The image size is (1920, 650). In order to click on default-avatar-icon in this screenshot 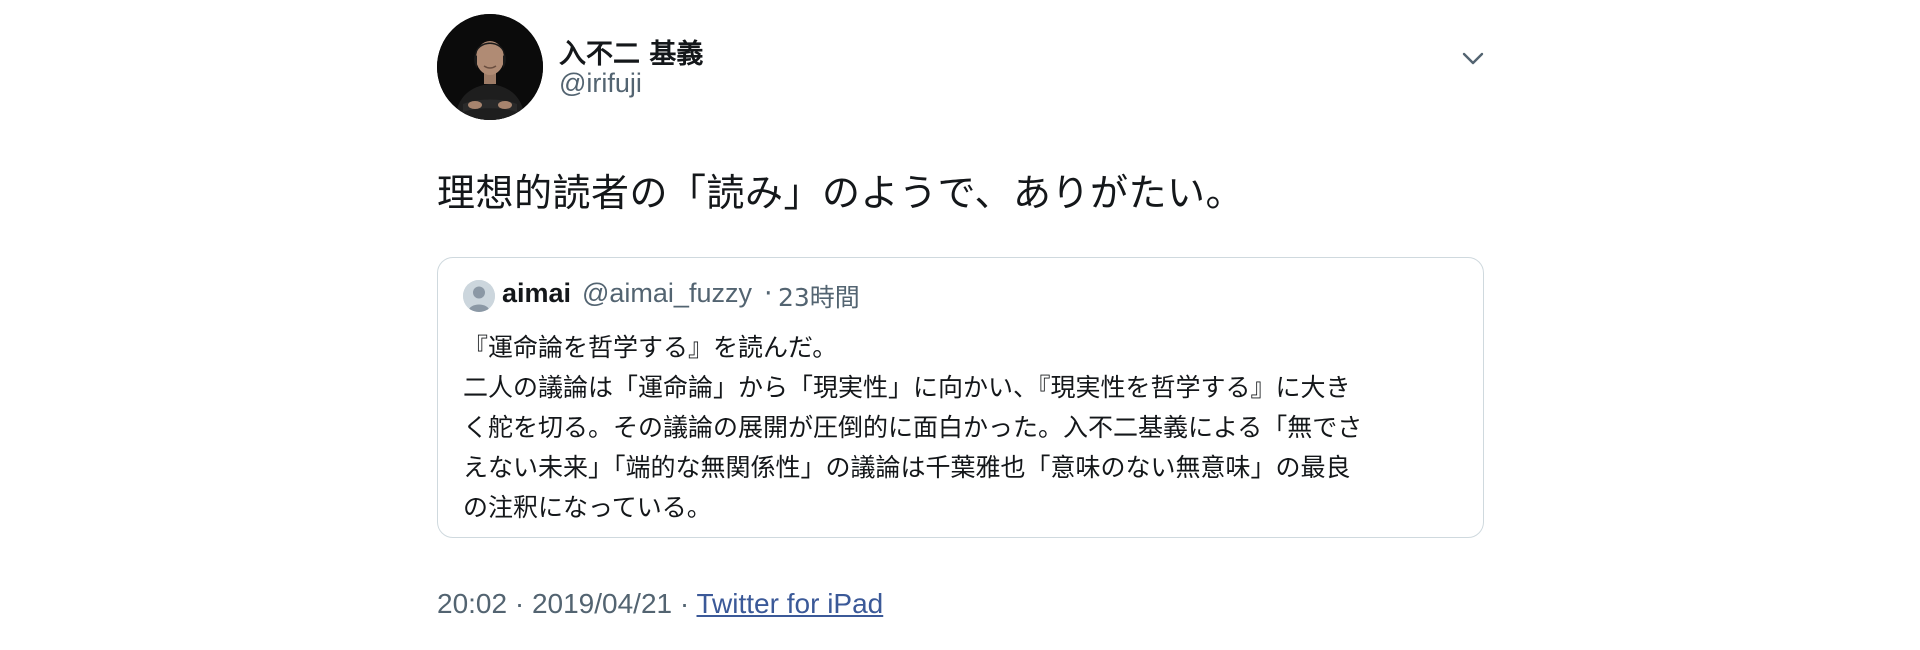, I will do `click(479, 296)`.